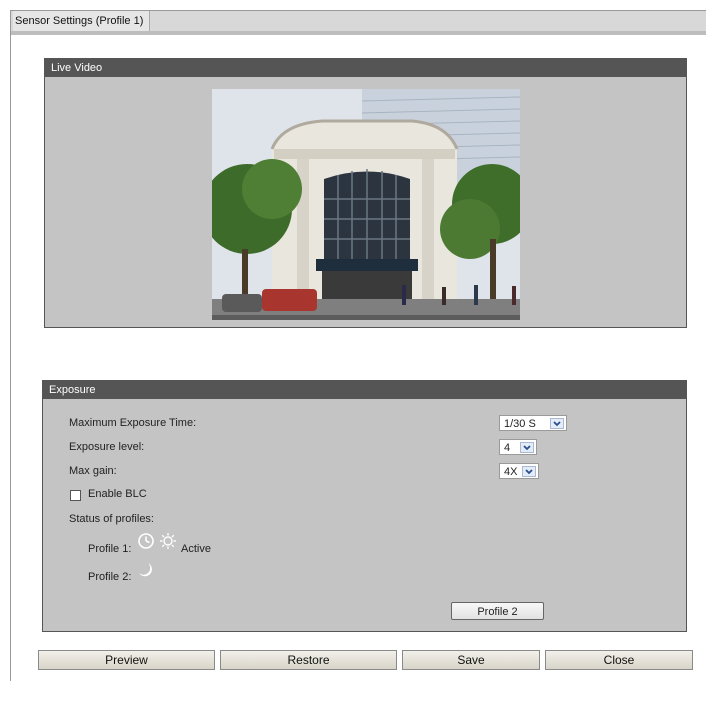 The width and height of the screenshot is (706, 707). Describe the element at coordinates (365, 68) in the screenshot. I see `live-video-header: Live Video` at that location.